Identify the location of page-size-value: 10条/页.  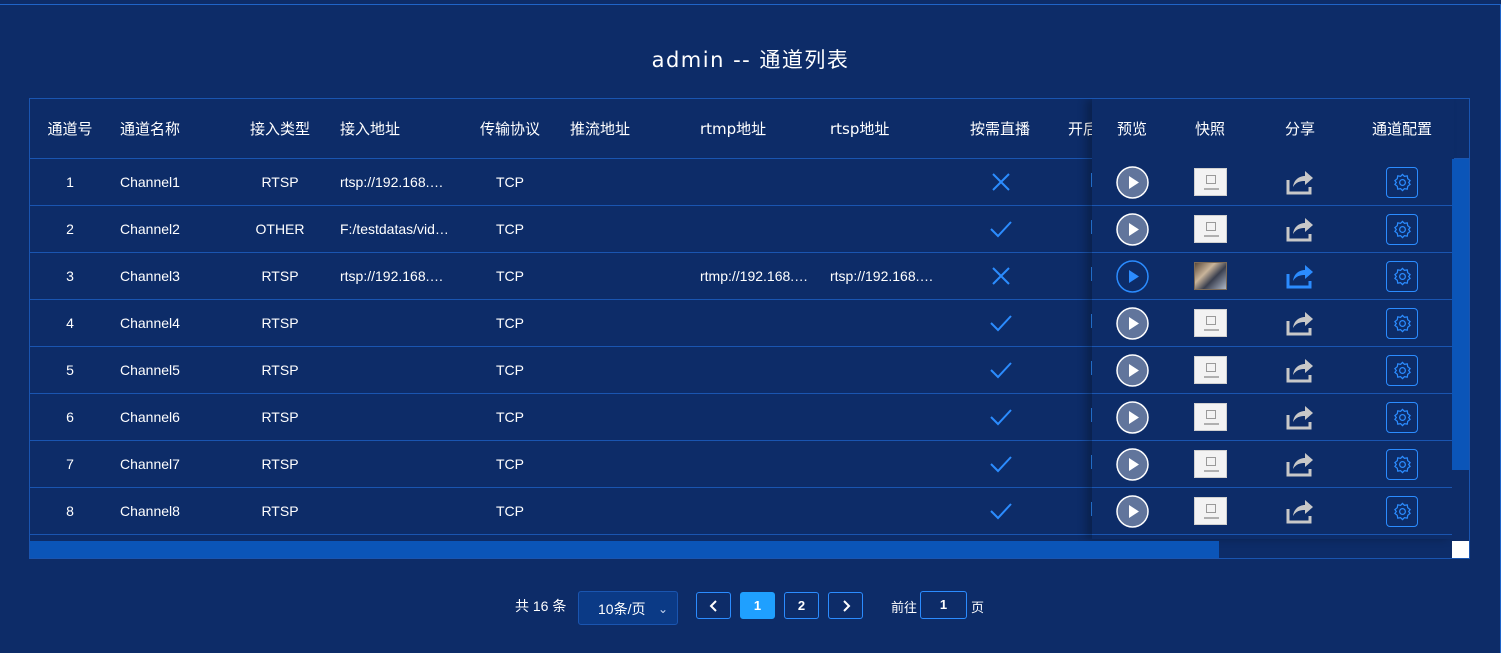
(622, 609).